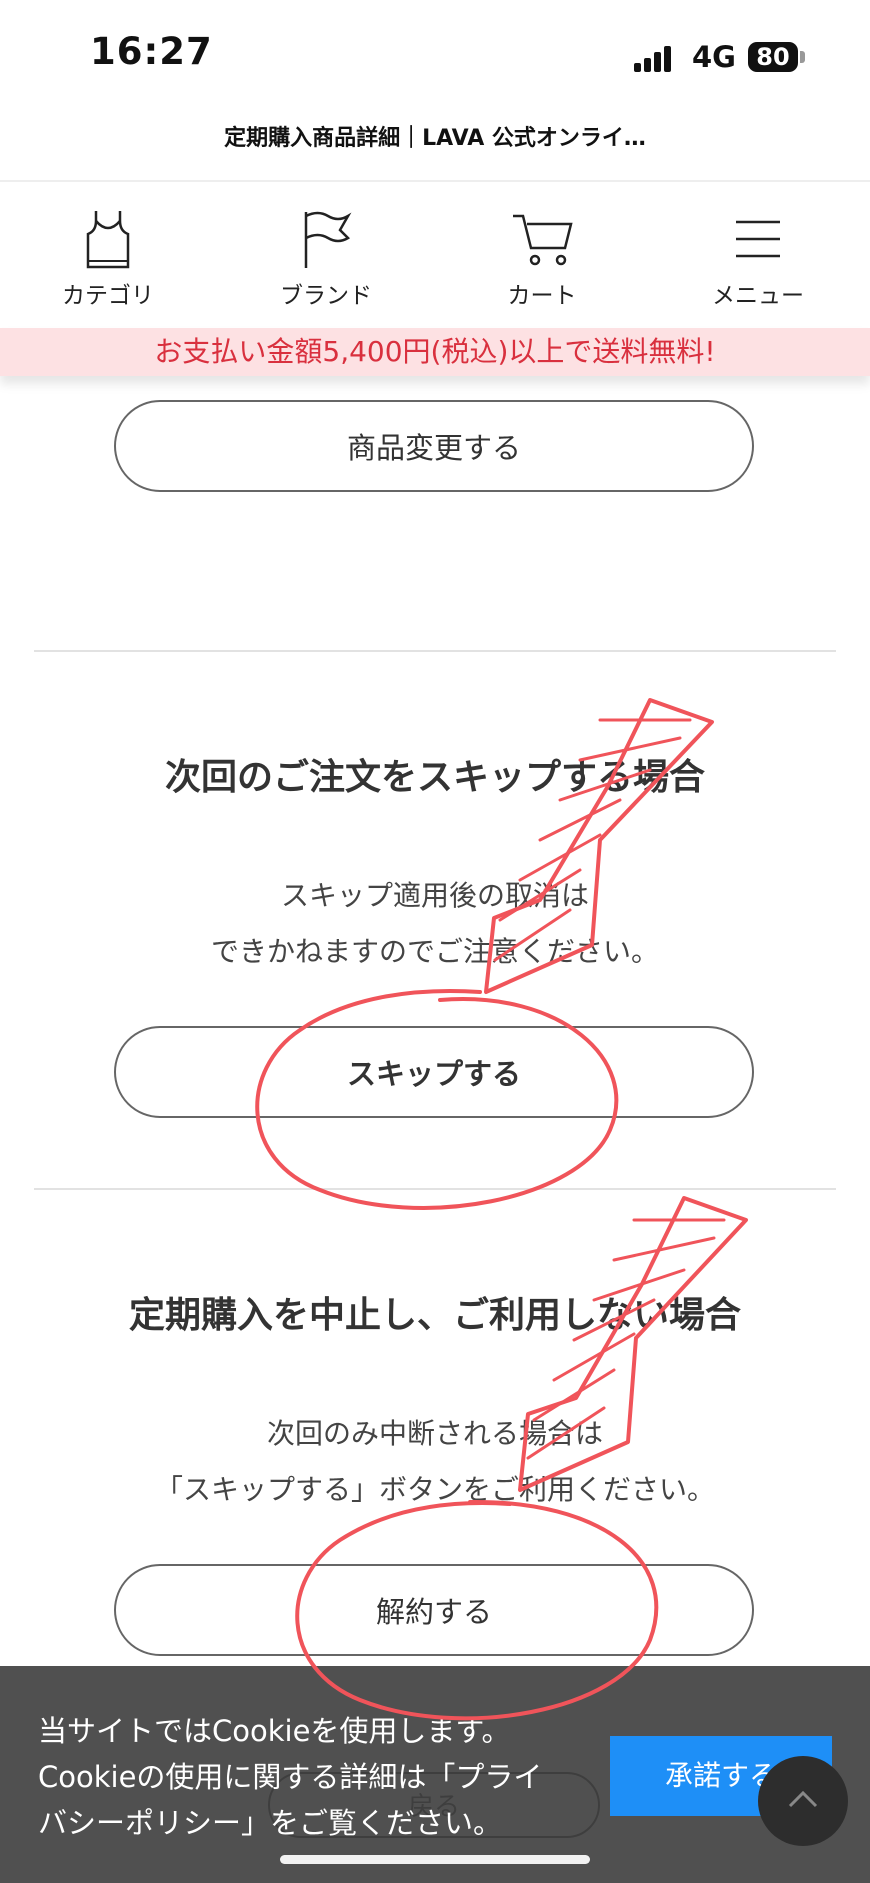 This screenshot has width=870, height=1883. Describe the element at coordinates (151, 51) in the screenshot. I see `status-time: 16:27` at that location.